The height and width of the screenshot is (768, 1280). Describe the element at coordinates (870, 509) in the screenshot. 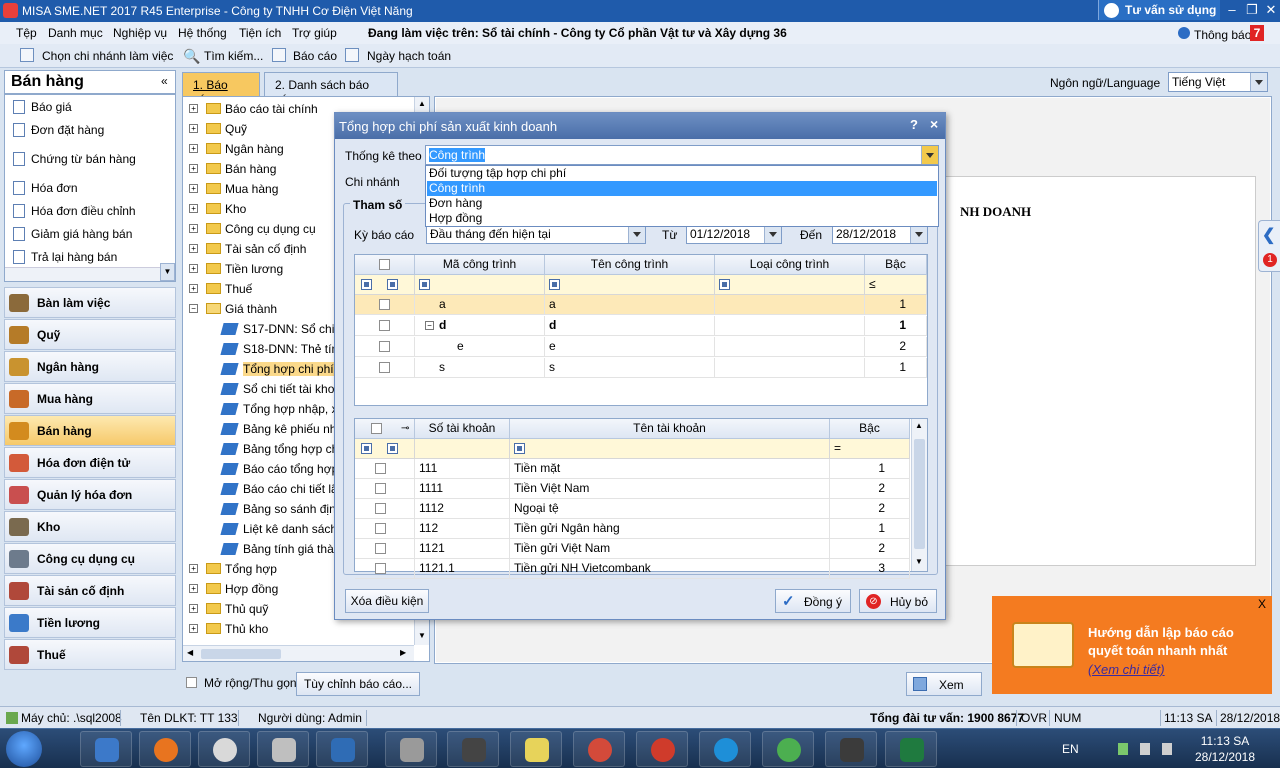

I see `account-level-cell: 2` at that location.